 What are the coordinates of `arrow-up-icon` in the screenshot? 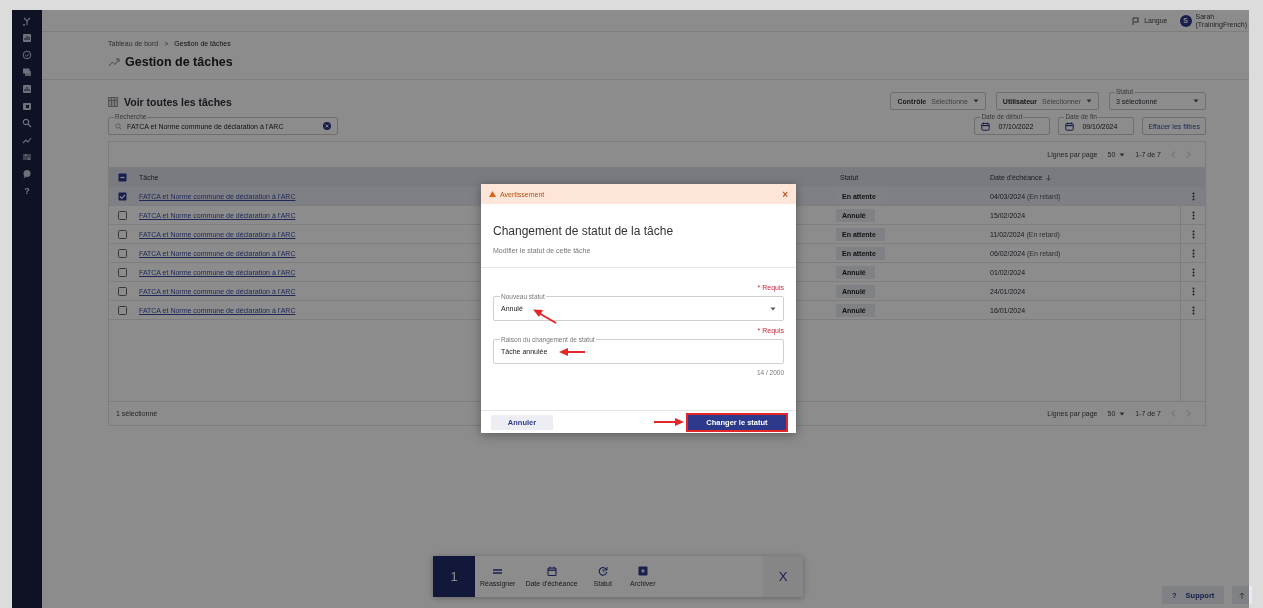 It's located at (1242, 595).